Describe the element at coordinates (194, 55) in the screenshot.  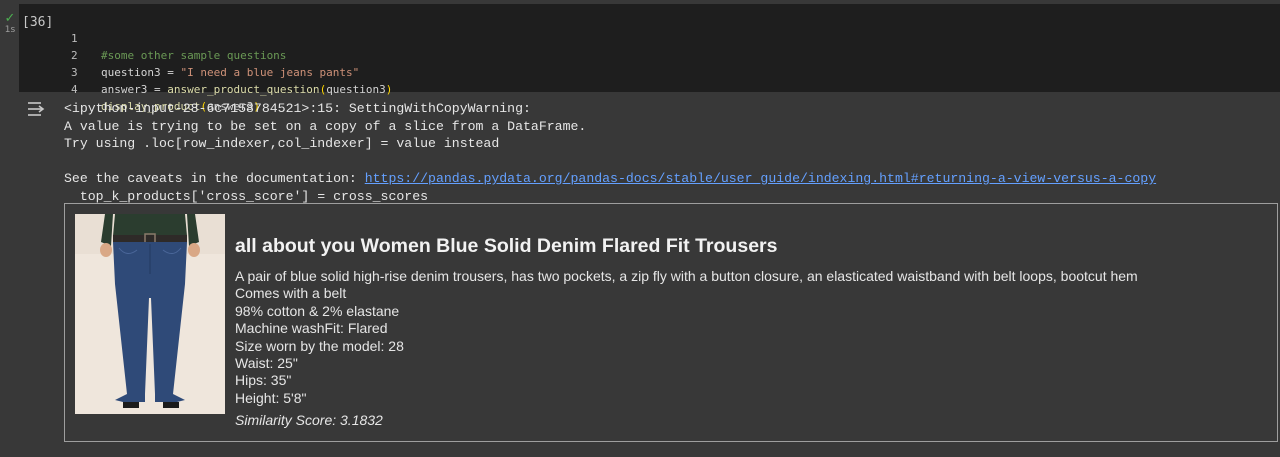
I see `code-comment: #some other sample questions` at that location.